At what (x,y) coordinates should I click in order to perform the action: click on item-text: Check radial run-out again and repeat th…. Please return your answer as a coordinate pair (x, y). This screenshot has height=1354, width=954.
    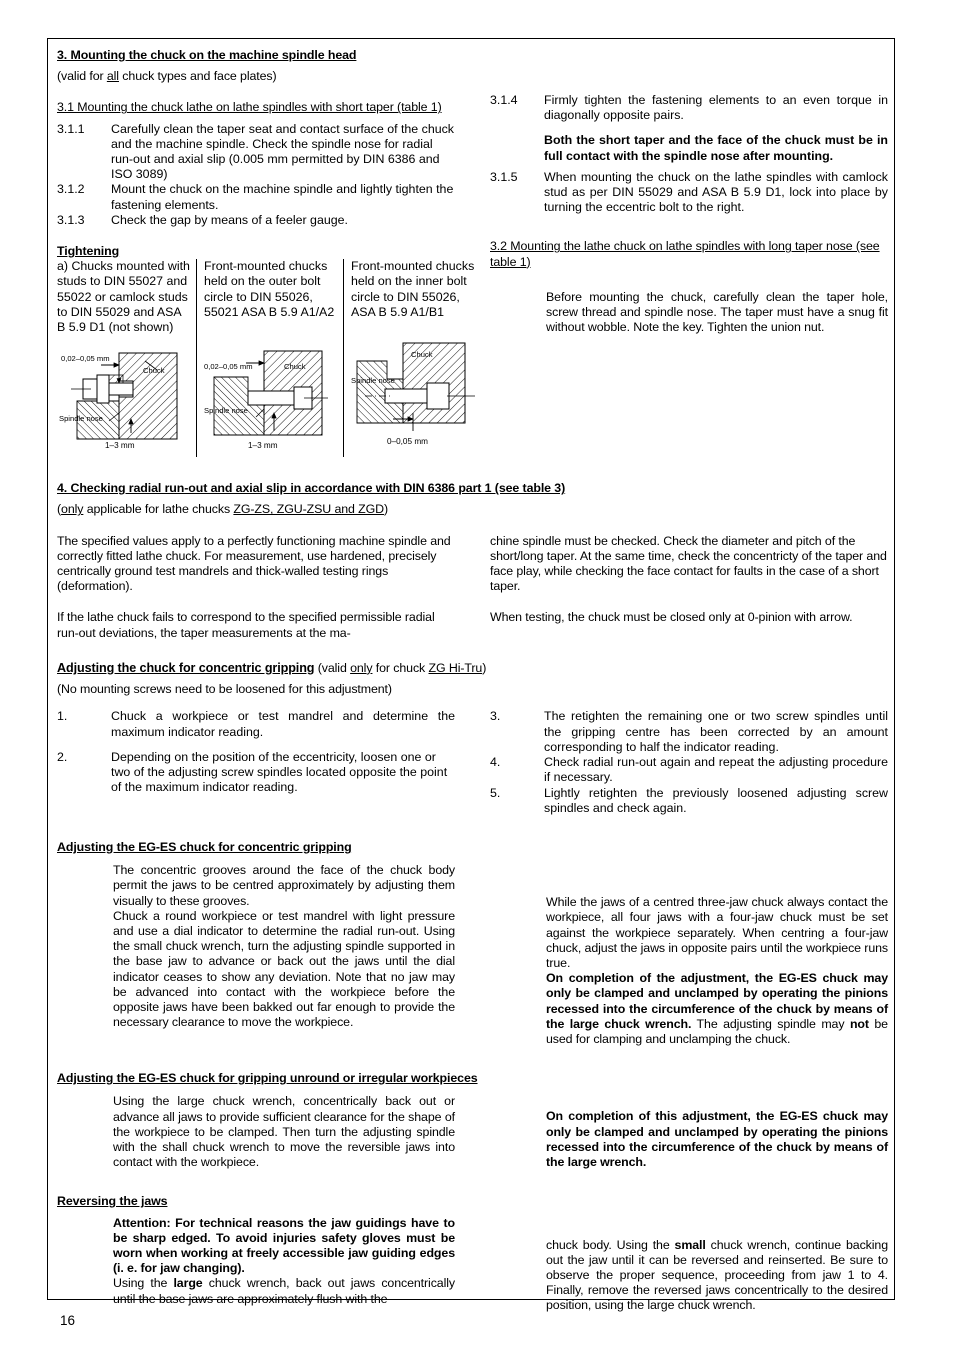
    Looking at the image, I should click on (716, 770).